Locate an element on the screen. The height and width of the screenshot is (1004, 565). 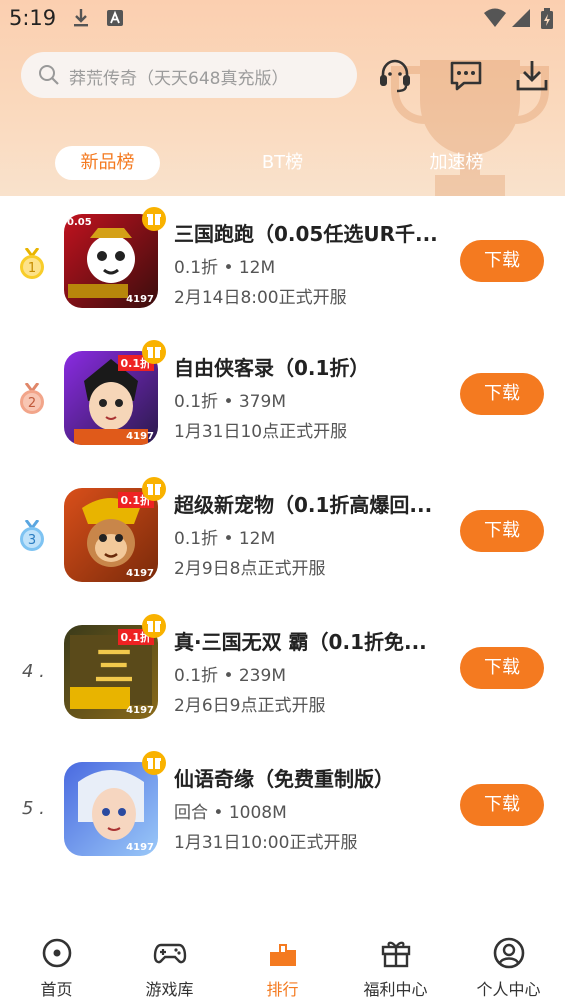
rank-number: 2 is located at coordinates (32, 403).